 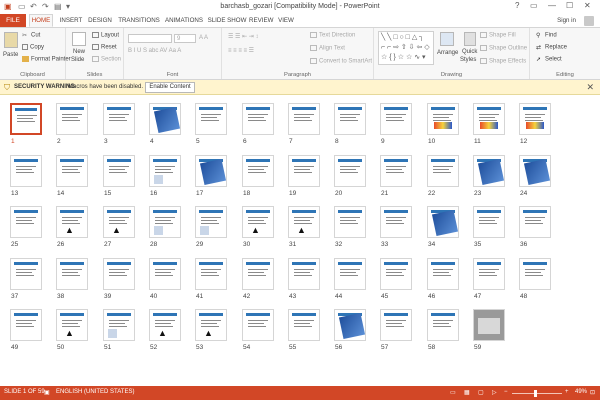 I want to click on spellcheck-icon: ▣, so click(x=47, y=392).